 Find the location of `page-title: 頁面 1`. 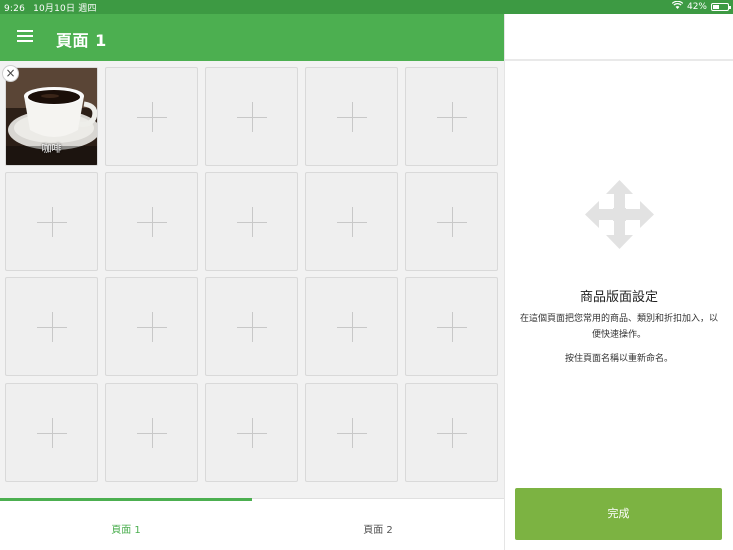

page-title: 頁面 1 is located at coordinates (81, 39).